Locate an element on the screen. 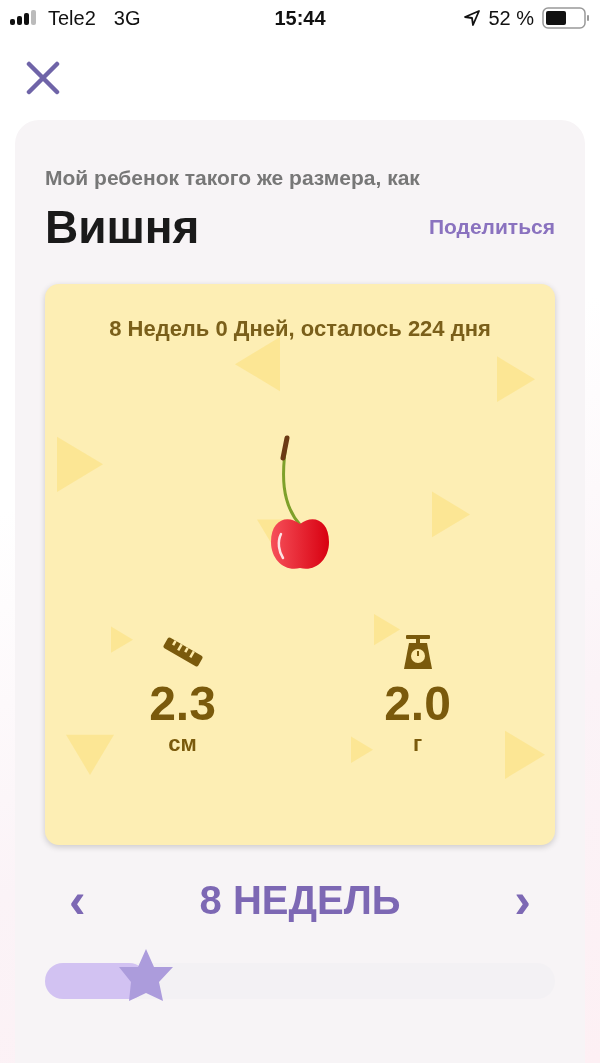  pregnancy-age: 8 Недель 0 Дней, осталось 224 дня is located at coordinates (300, 329).